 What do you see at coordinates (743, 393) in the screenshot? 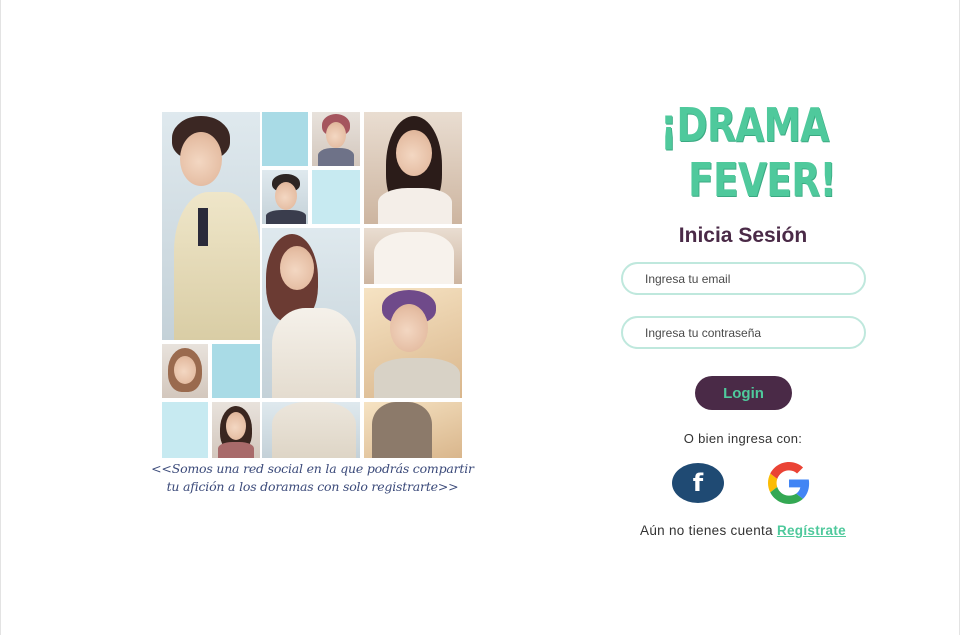
I see `login-button: Login` at bounding box center [743, 393].